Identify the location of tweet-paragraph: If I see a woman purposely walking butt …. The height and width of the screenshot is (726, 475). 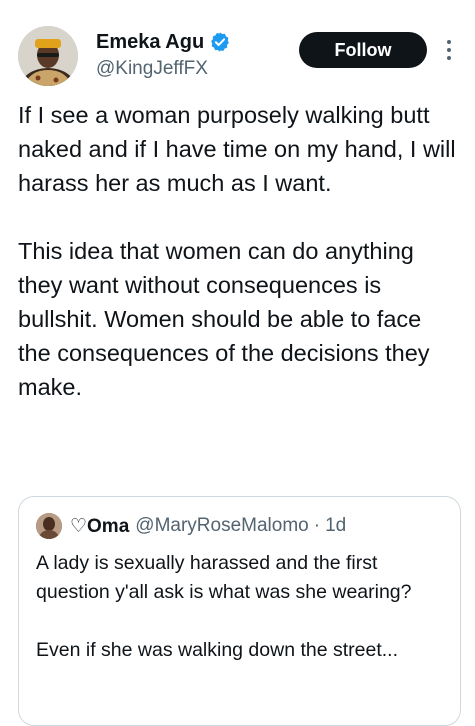
(237, 149).